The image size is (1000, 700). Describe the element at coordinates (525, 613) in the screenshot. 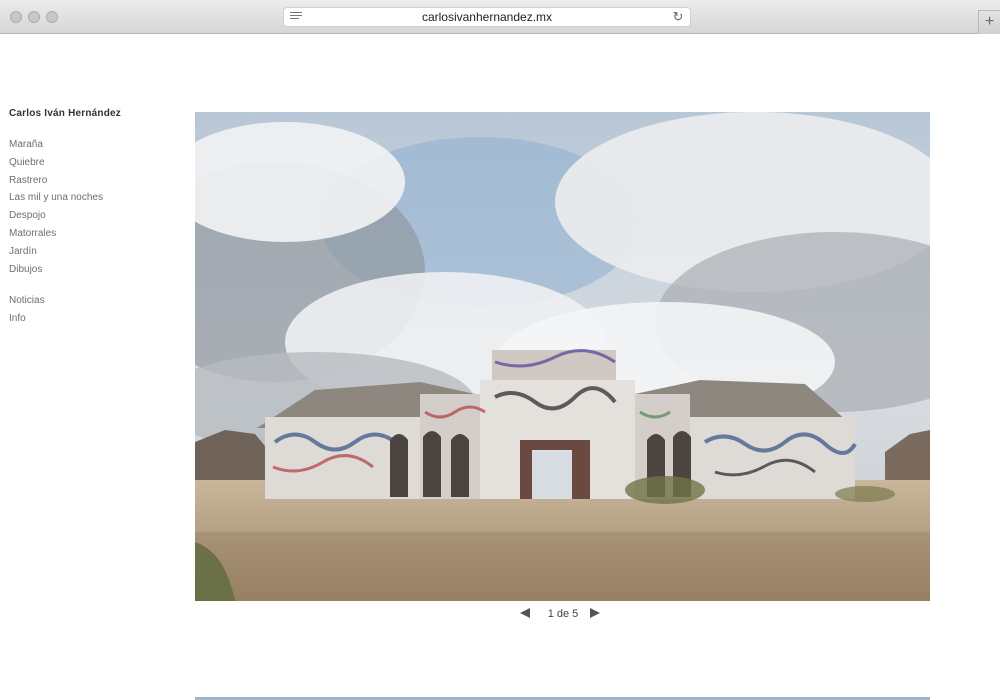

I see `previous-arrow-icon` at that location.